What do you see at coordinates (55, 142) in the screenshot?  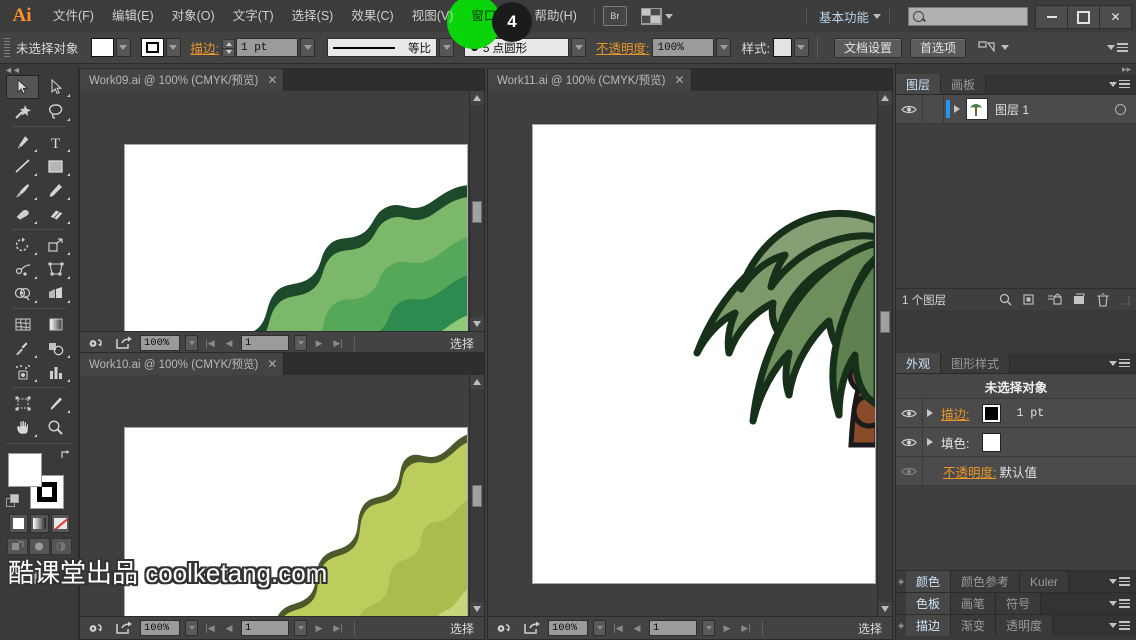 I see `type-tool: T` at bounding box center [55, 142].